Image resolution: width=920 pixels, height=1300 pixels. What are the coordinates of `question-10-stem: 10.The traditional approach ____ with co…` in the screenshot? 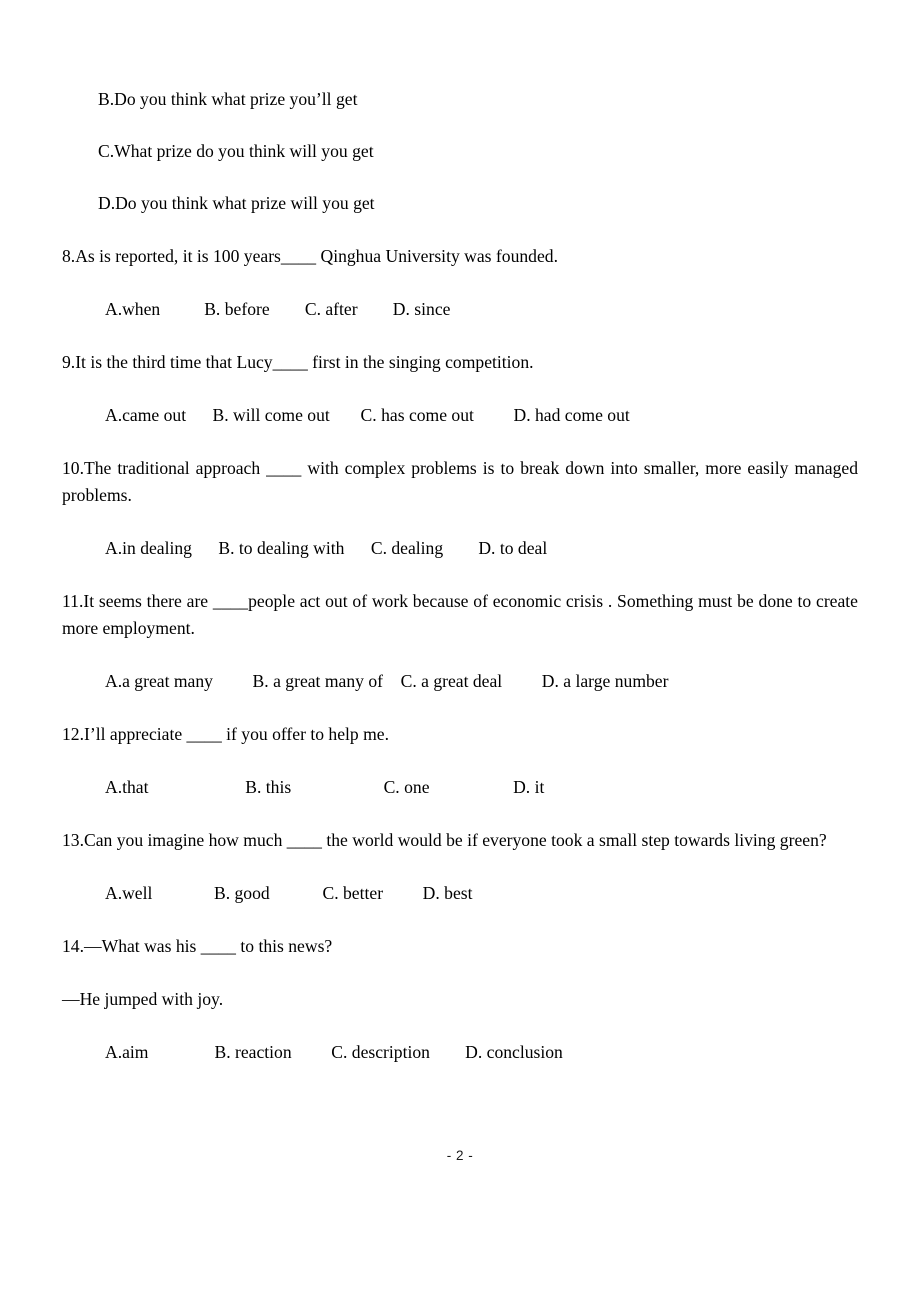 It's located at (460, 481).